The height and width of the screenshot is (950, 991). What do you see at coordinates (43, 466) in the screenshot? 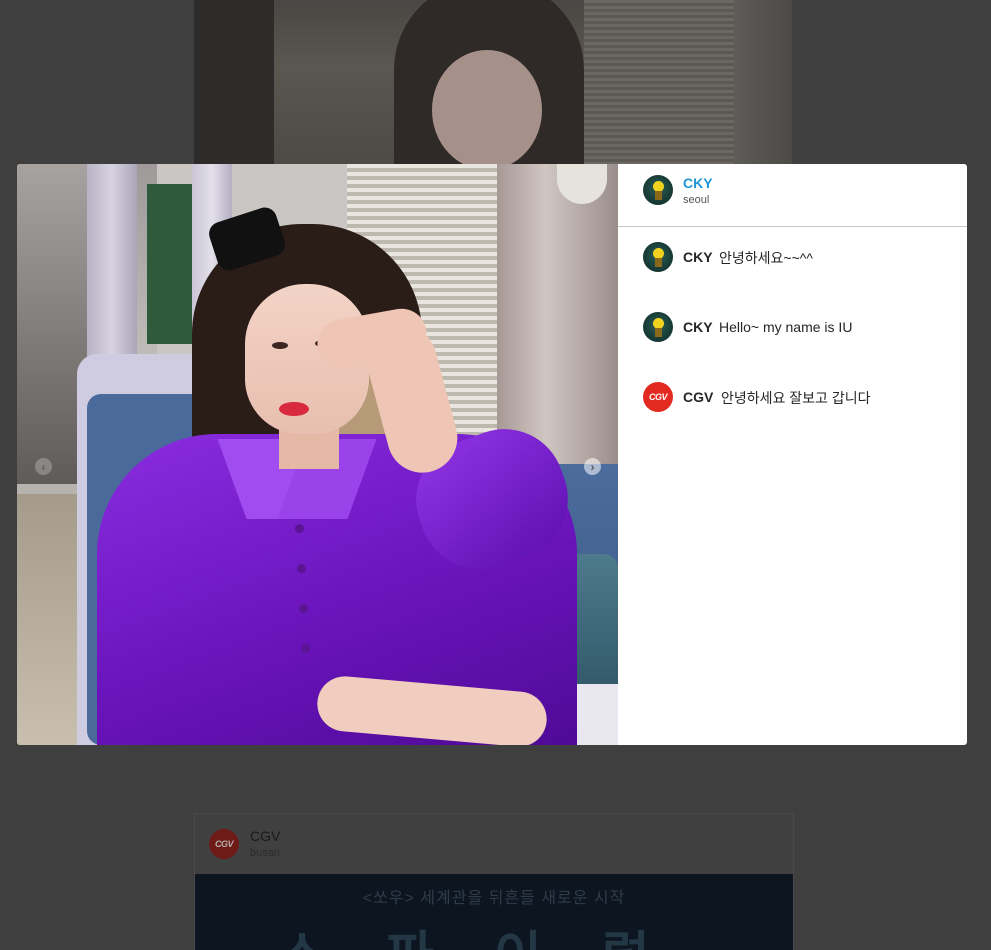
I see `chevron-left-icon: ‹` at bounding box center [43, 466].